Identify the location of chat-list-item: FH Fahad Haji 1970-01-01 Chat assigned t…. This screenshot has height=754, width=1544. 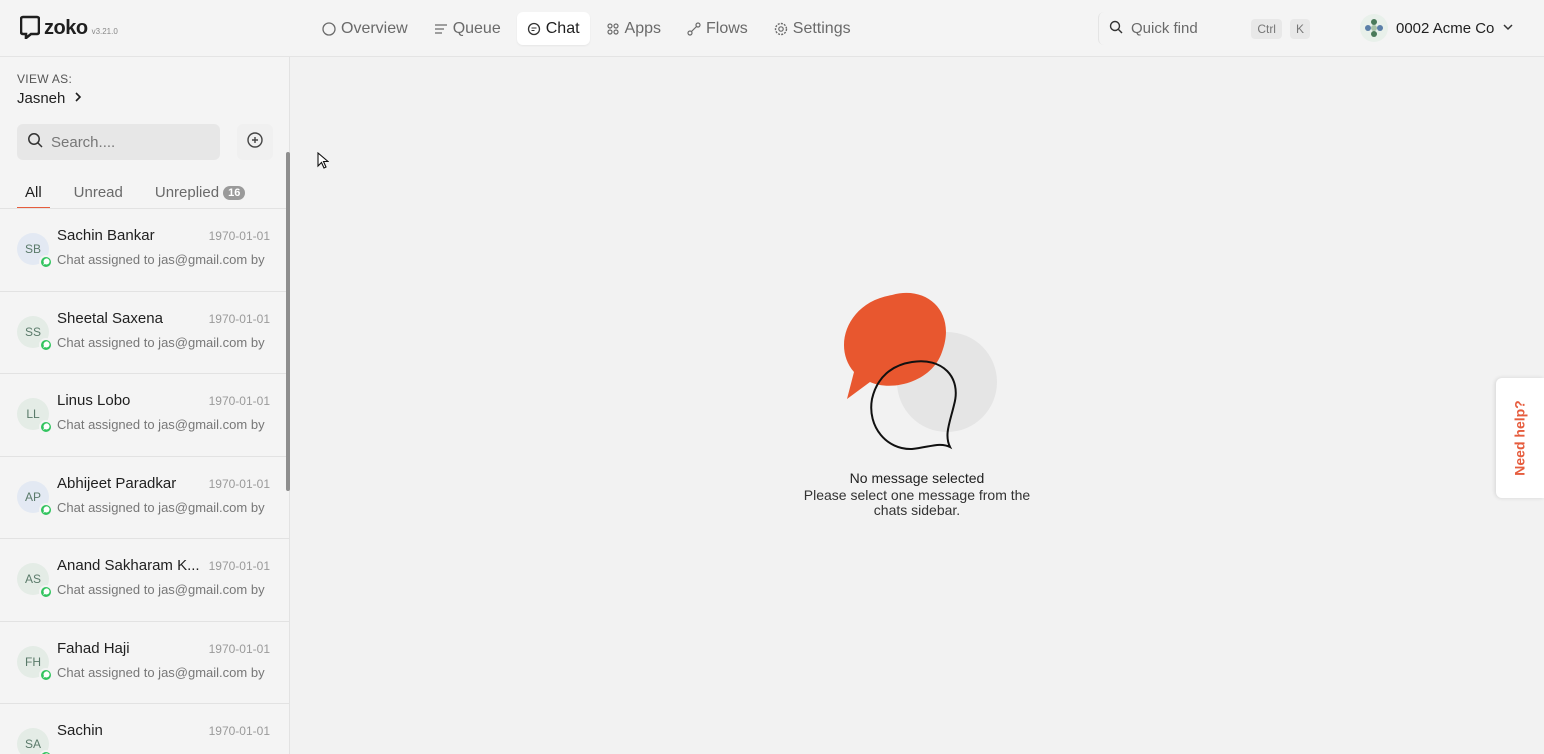
(145, 663).